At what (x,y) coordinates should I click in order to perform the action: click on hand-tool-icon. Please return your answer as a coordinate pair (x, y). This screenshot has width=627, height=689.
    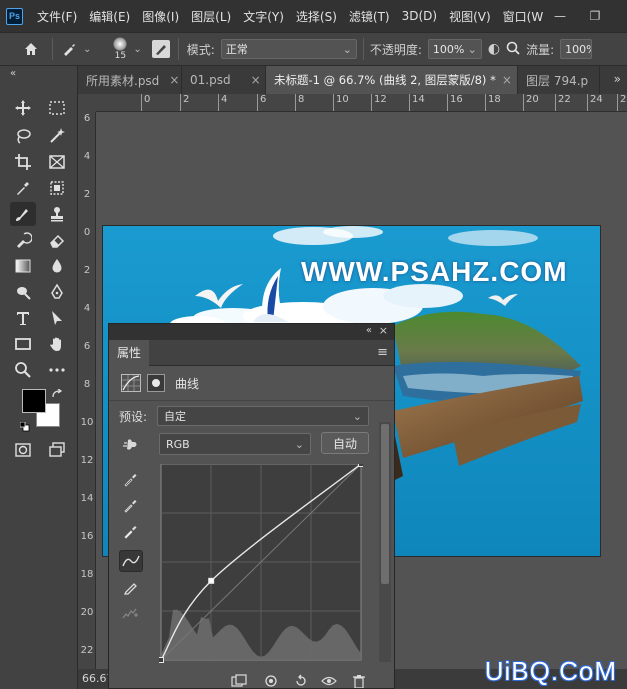
    Looking at the image, I should click on (57, 344).